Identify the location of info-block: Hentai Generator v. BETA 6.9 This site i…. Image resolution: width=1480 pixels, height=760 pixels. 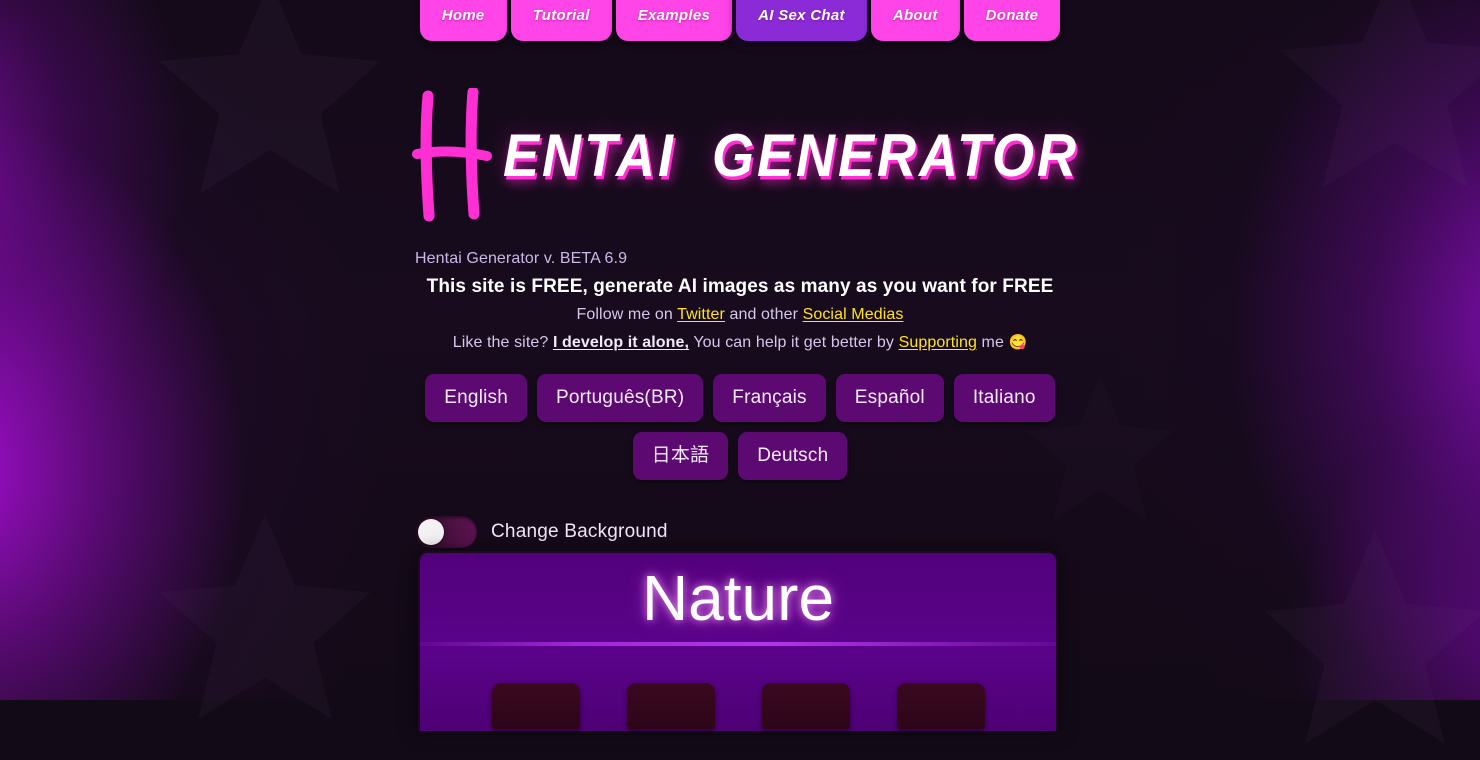
(740, 305).